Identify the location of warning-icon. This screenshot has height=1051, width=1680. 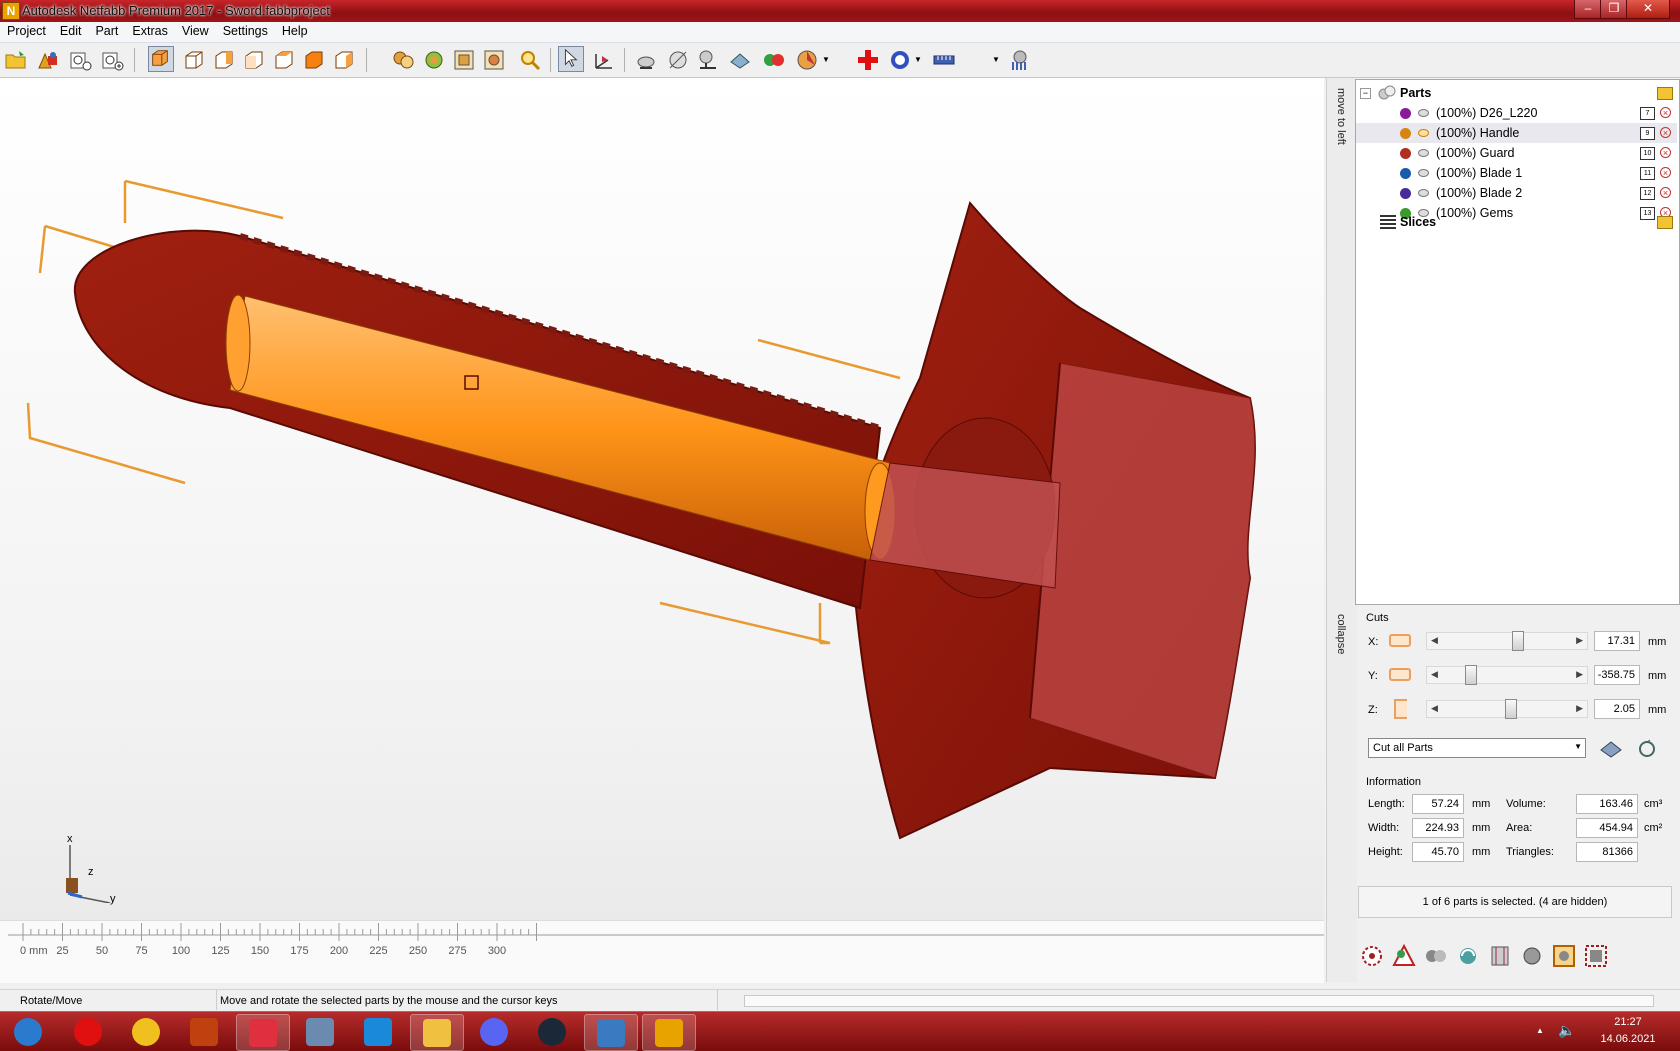
(1404, 956).